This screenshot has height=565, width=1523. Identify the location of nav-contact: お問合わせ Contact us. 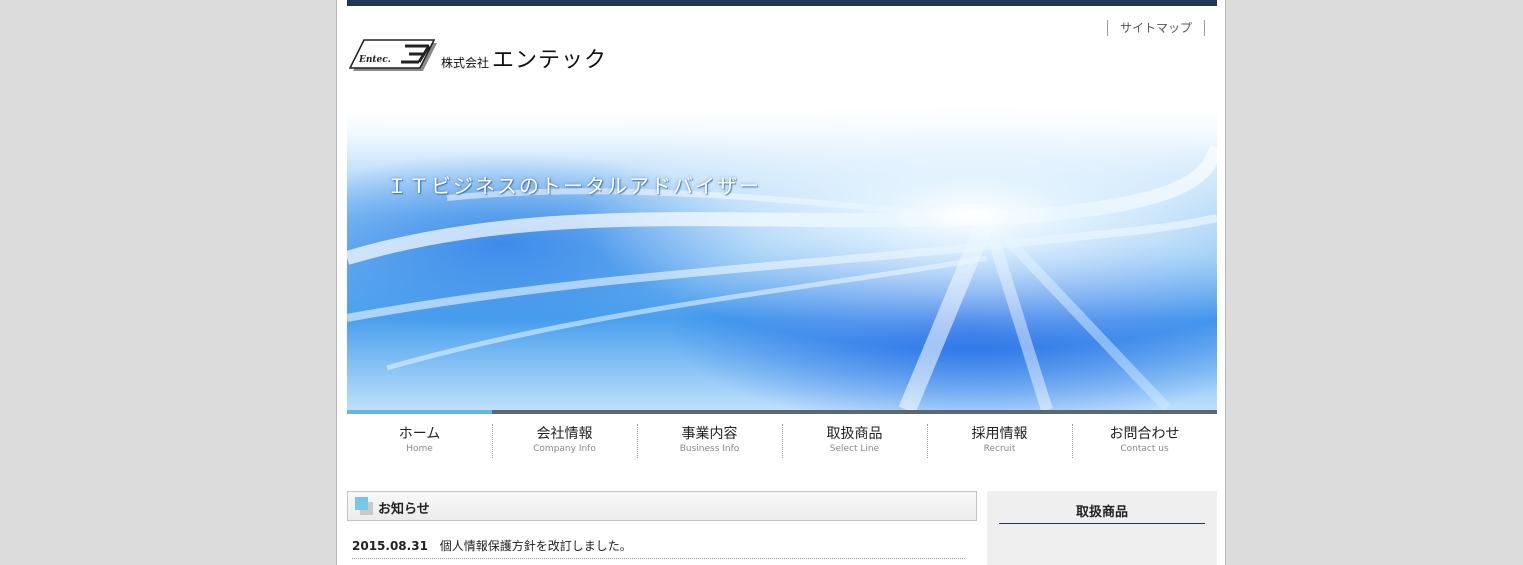
(1144, 435).